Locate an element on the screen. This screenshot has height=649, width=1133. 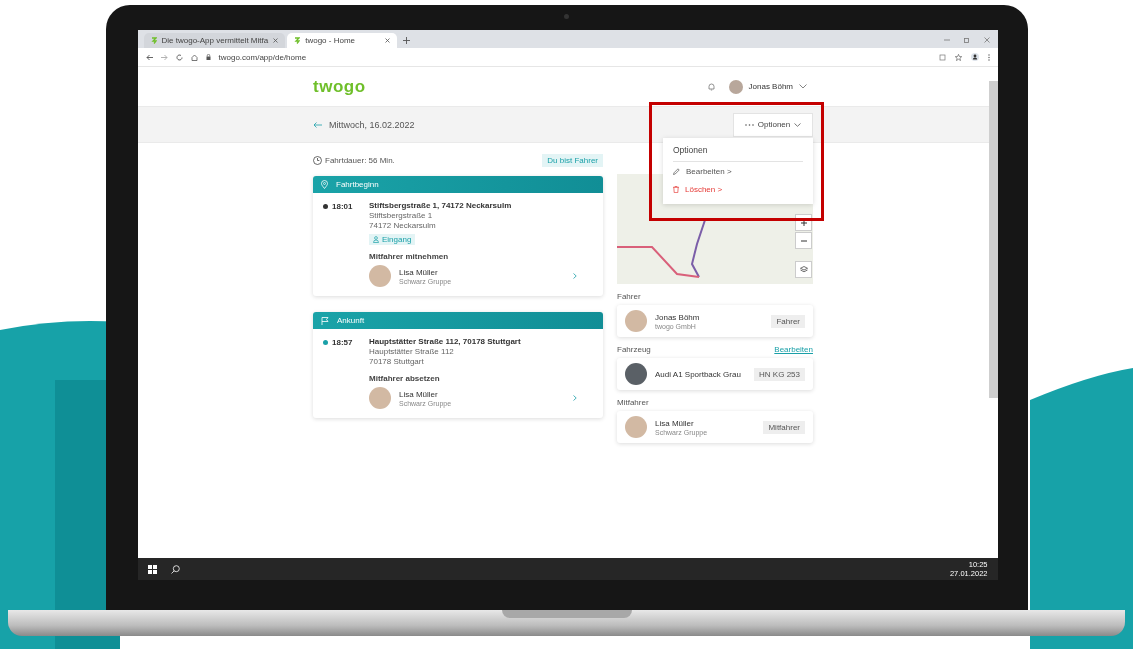
passenger-action: Mitfahrer absetzen is located at coordinates (404, 378).